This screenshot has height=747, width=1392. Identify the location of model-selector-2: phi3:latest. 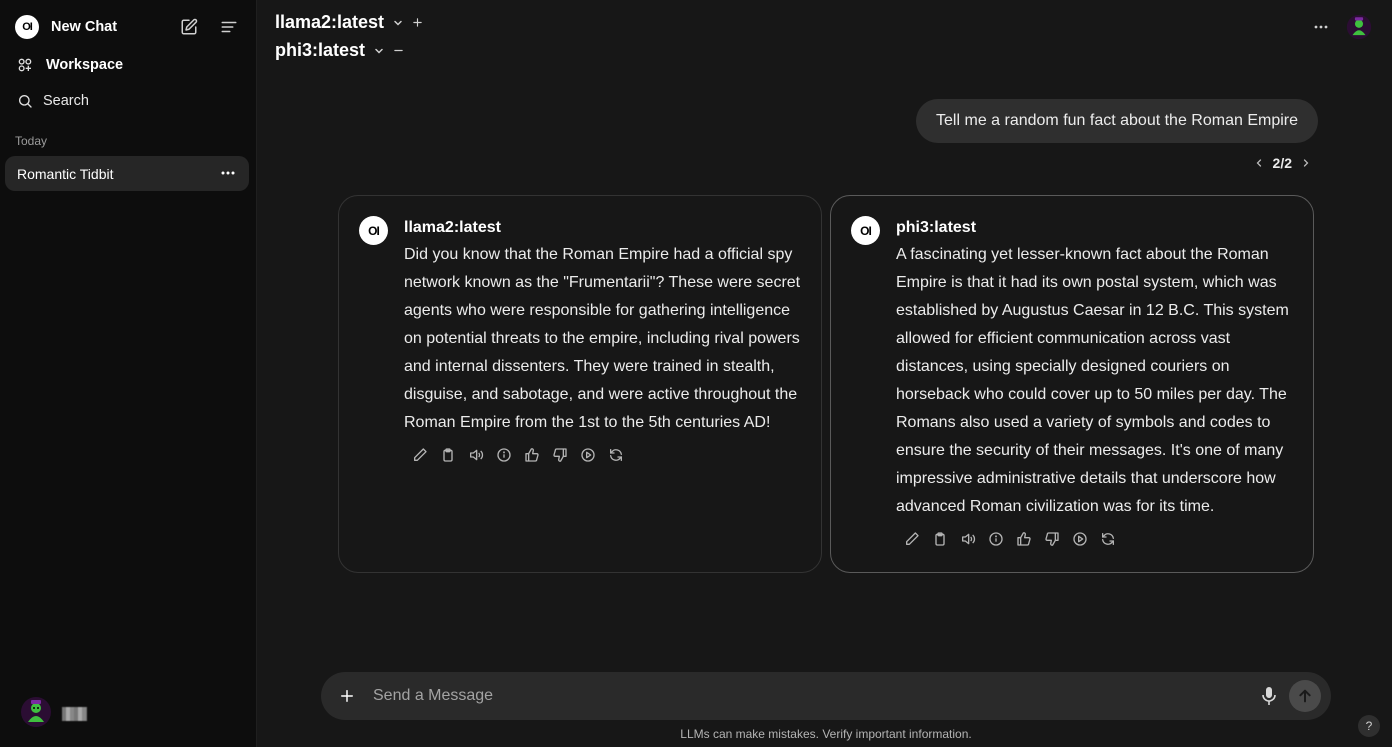
(339, 50).